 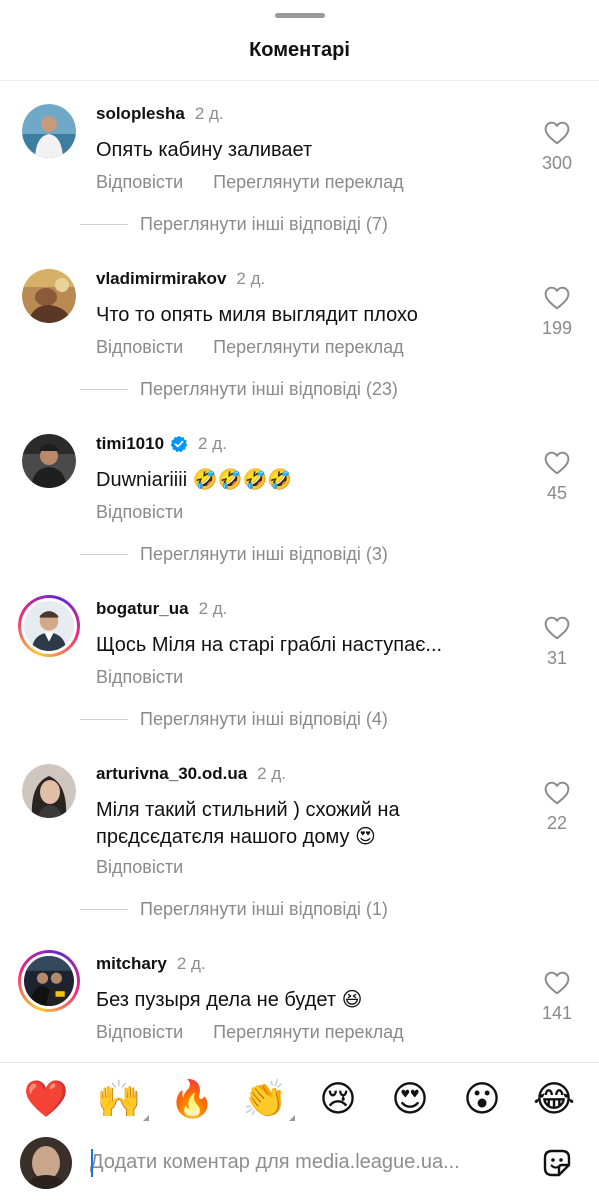 What do you see at coordinates (410, 1099) in the screenshot?
I see `reaction-heart-eyes: 😍` at bounding box center [410, 1099].